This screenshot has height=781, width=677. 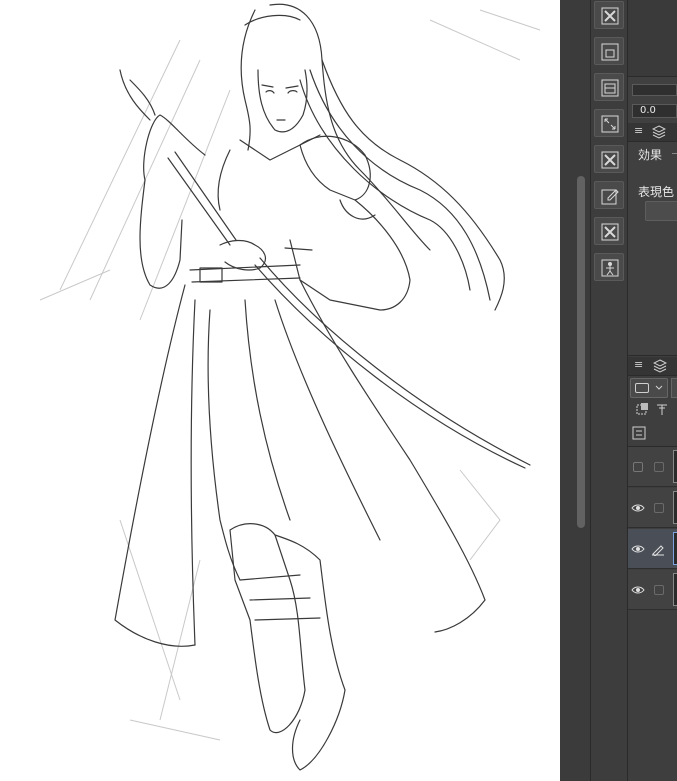 I want to click on visibility-toggle-off, so click(x=638, y=467).